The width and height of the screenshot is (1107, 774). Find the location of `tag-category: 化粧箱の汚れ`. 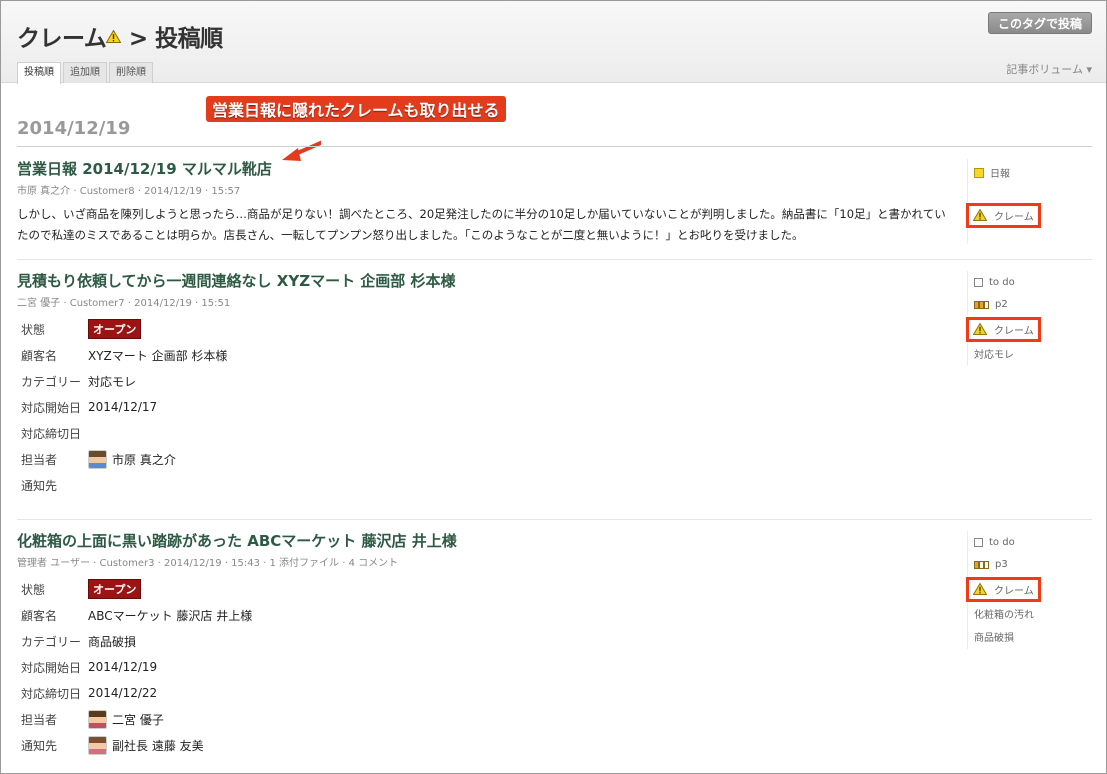

tag-category: 化粧箱の汚れ is located at coordinates (1004, 613).